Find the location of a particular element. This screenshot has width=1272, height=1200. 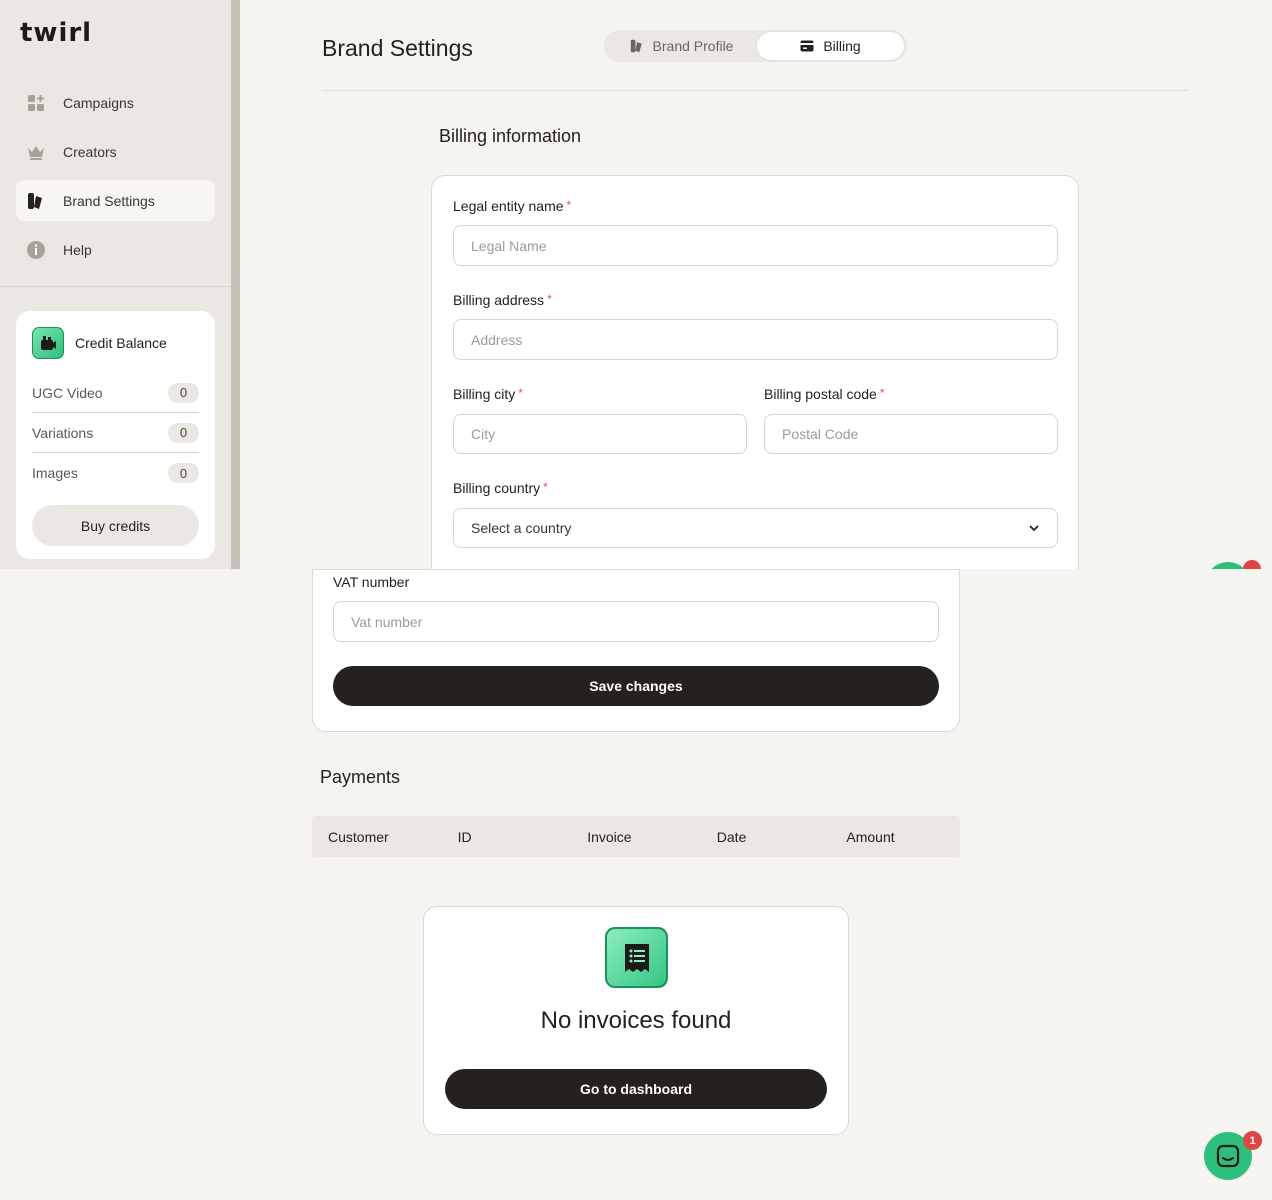

payments-title: Payments is located at coordinates (360, 777).